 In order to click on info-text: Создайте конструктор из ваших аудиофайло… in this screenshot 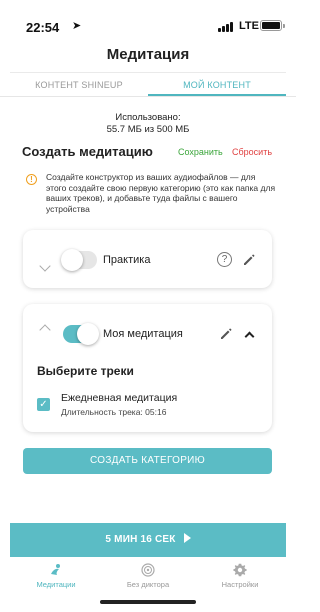, I will do `click(161, 193)`.